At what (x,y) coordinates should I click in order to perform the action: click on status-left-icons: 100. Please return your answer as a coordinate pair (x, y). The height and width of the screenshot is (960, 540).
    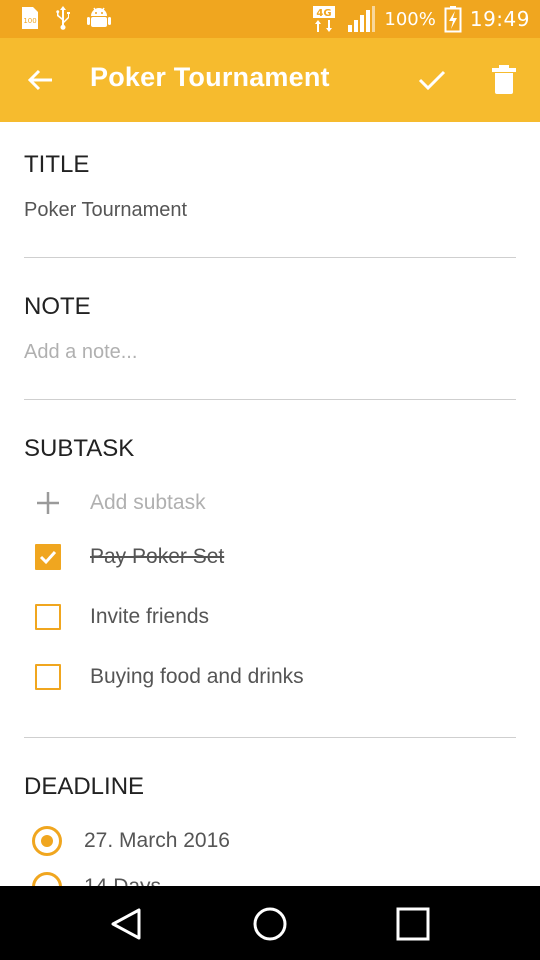
    Looking at the image, I should click on (65, 18).